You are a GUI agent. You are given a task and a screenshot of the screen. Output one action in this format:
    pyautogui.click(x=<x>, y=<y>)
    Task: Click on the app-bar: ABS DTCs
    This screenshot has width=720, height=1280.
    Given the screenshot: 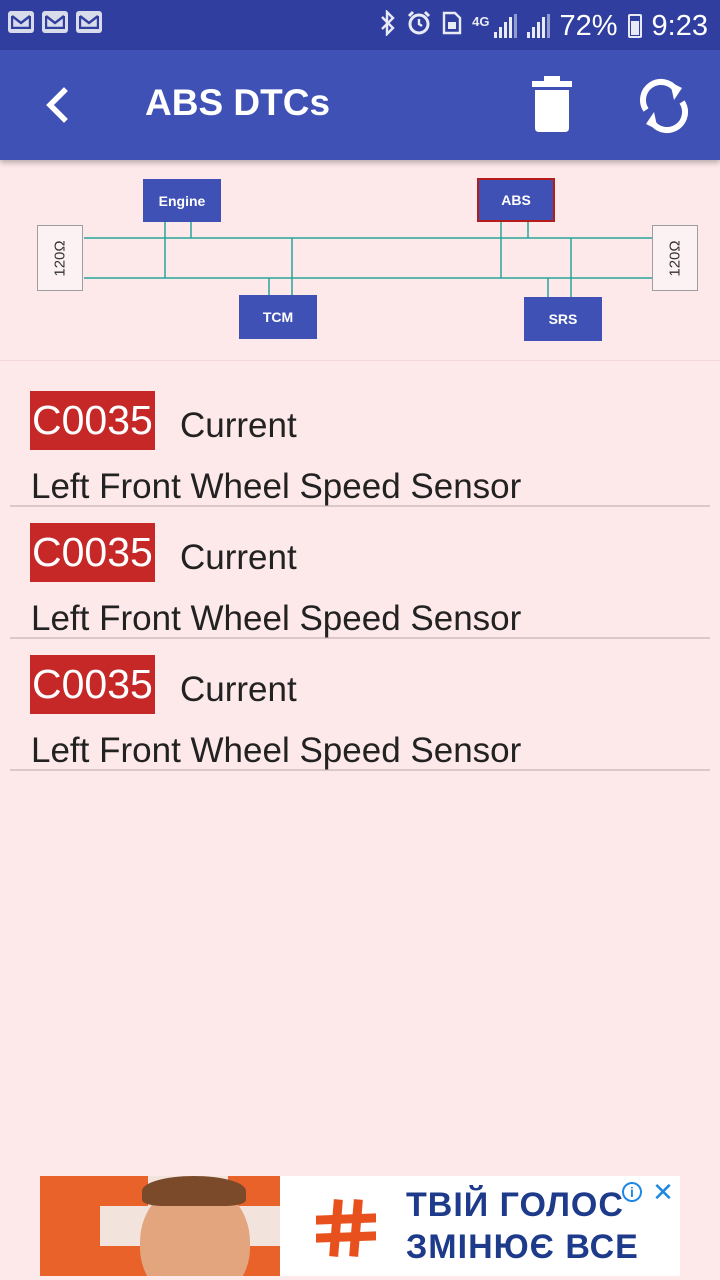 What is the action you would take?
    pyautogui.click(x=360, y=105)
    